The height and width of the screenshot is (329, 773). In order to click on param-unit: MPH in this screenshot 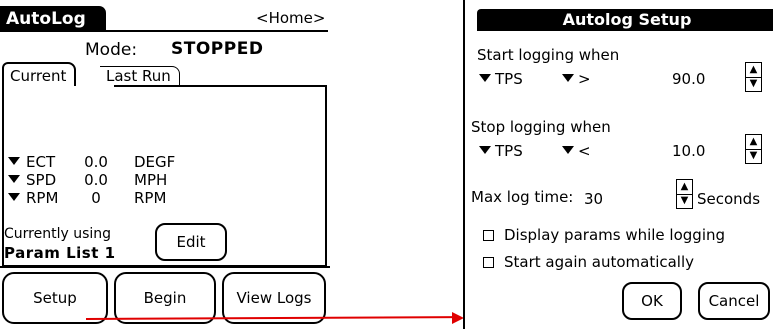, I will do `click(151, 180)`.